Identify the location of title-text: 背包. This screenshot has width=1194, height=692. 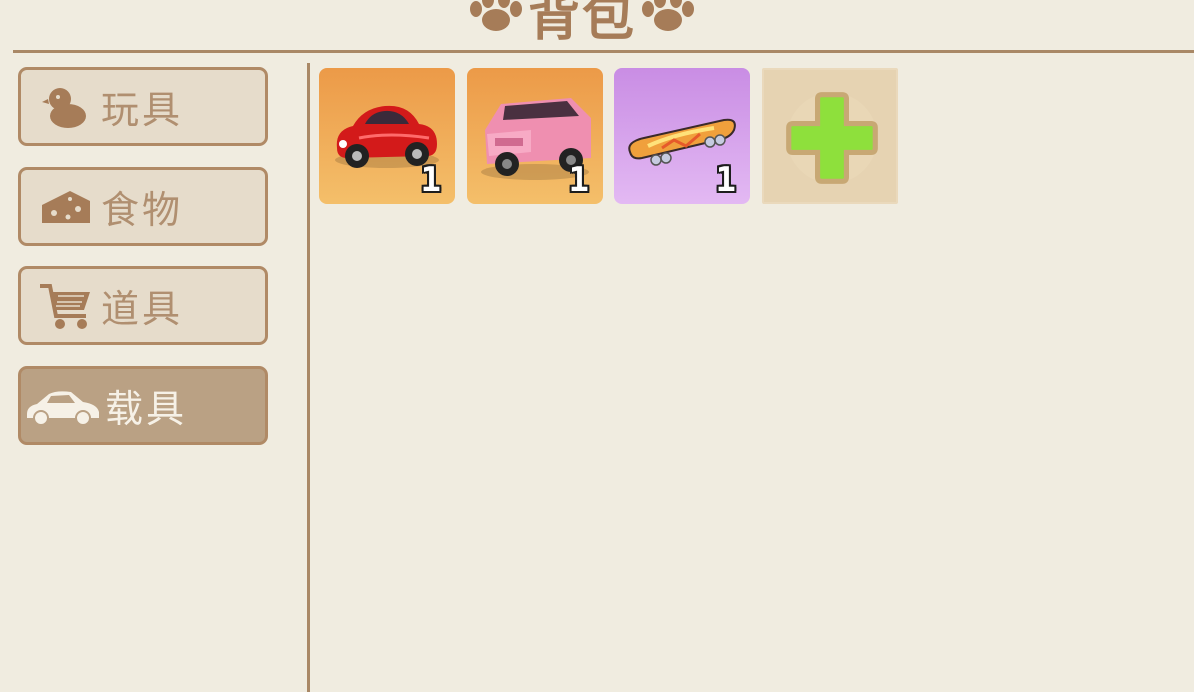
(582, 24).